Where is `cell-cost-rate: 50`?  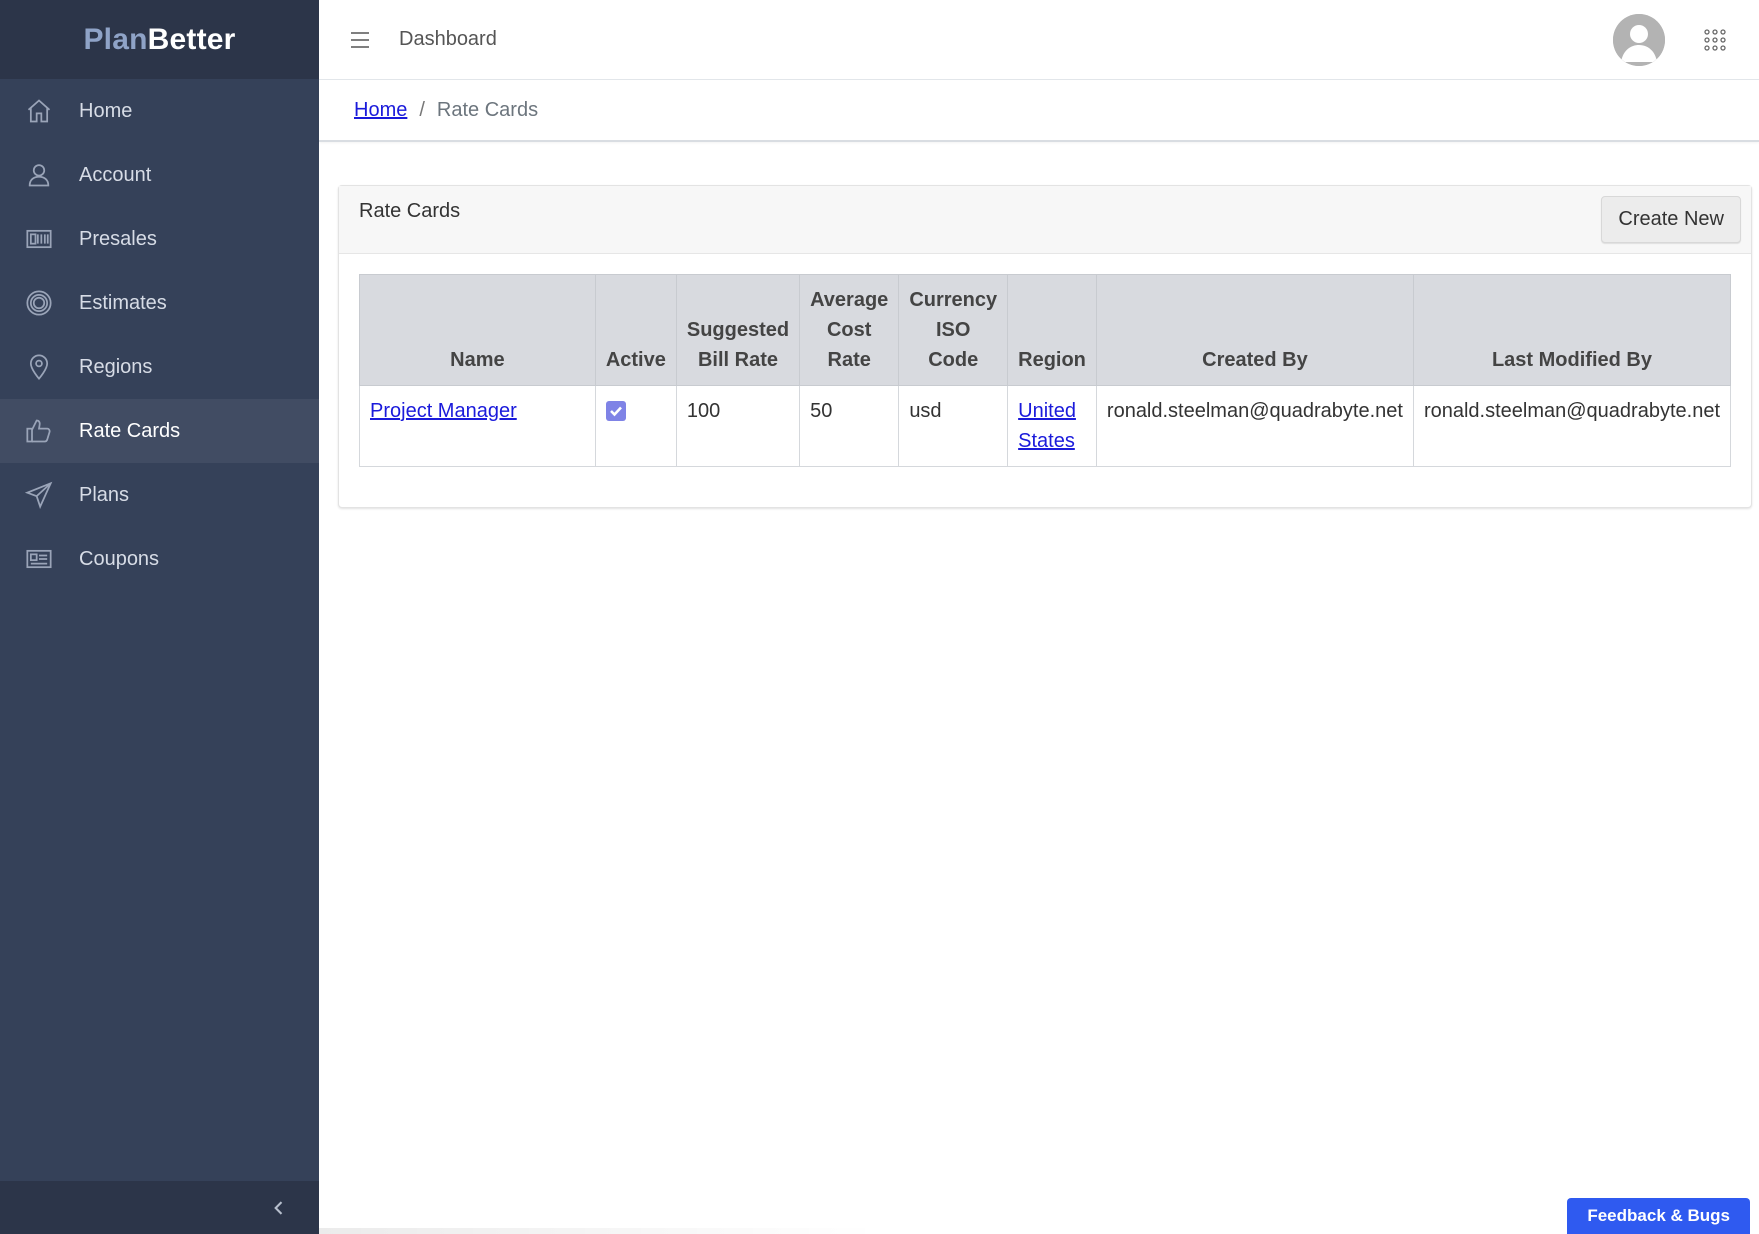
cell-cost-rate: 50 is located at coordinates (849, 426).